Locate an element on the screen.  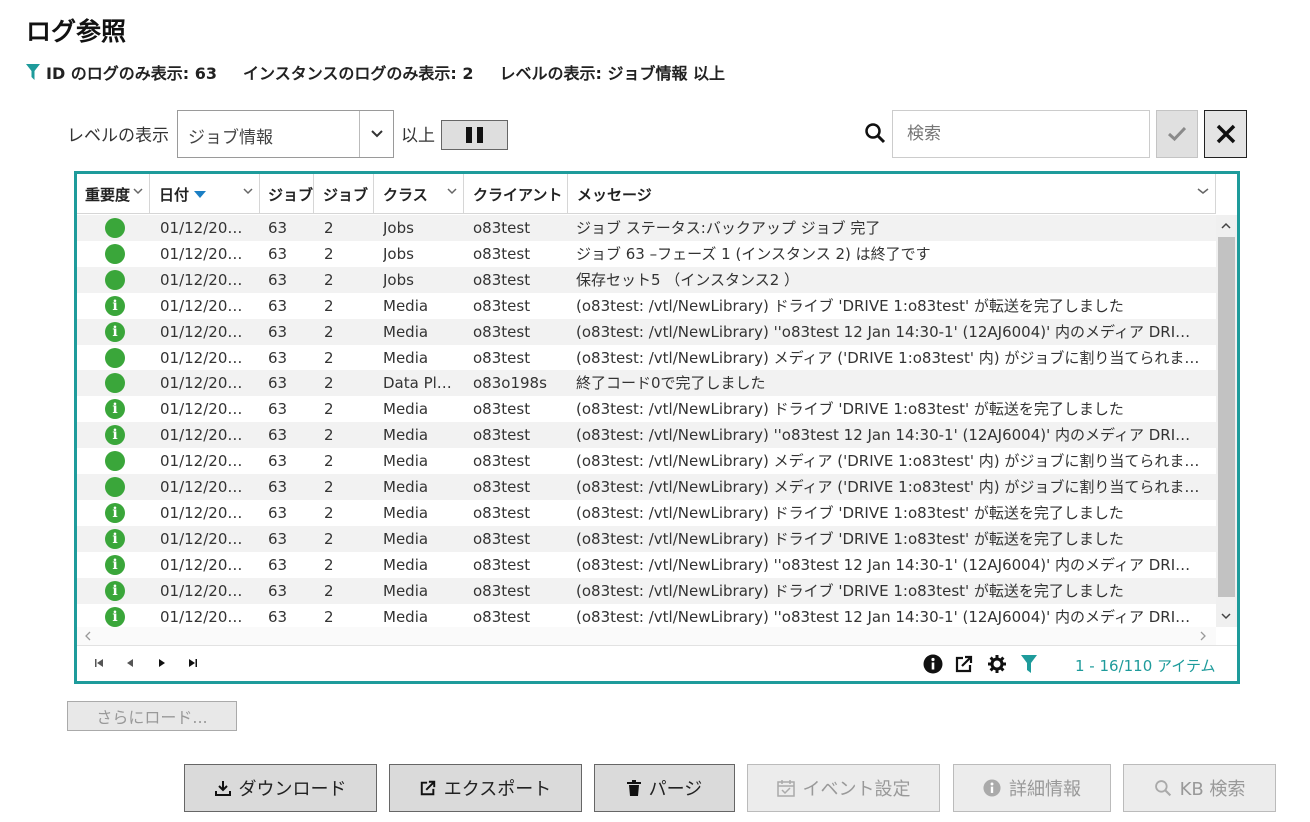
download-button: ダウンロード is located at coordinates (280, 788).